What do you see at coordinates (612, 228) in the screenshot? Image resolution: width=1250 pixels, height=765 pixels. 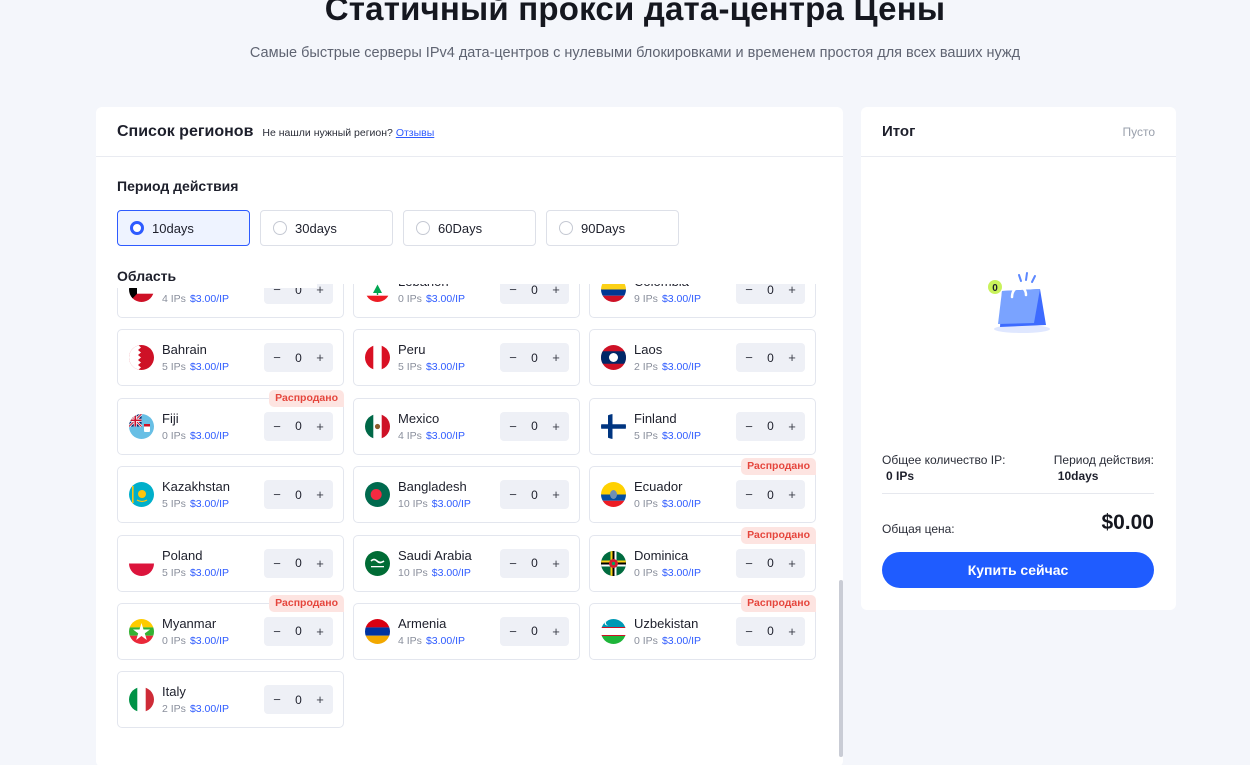 I see `period-option-90days: 90Days` at bounding box center [612, 228].